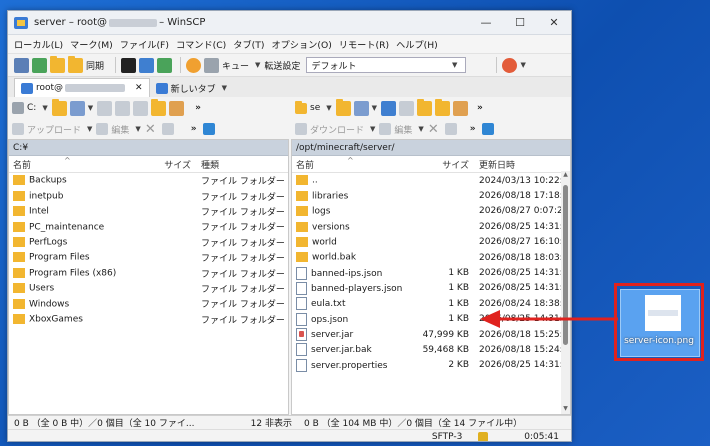 Image resolution: width=710 pixels, height=446 pixels. I want to click on queue-button: キュー, so click(235, 65).